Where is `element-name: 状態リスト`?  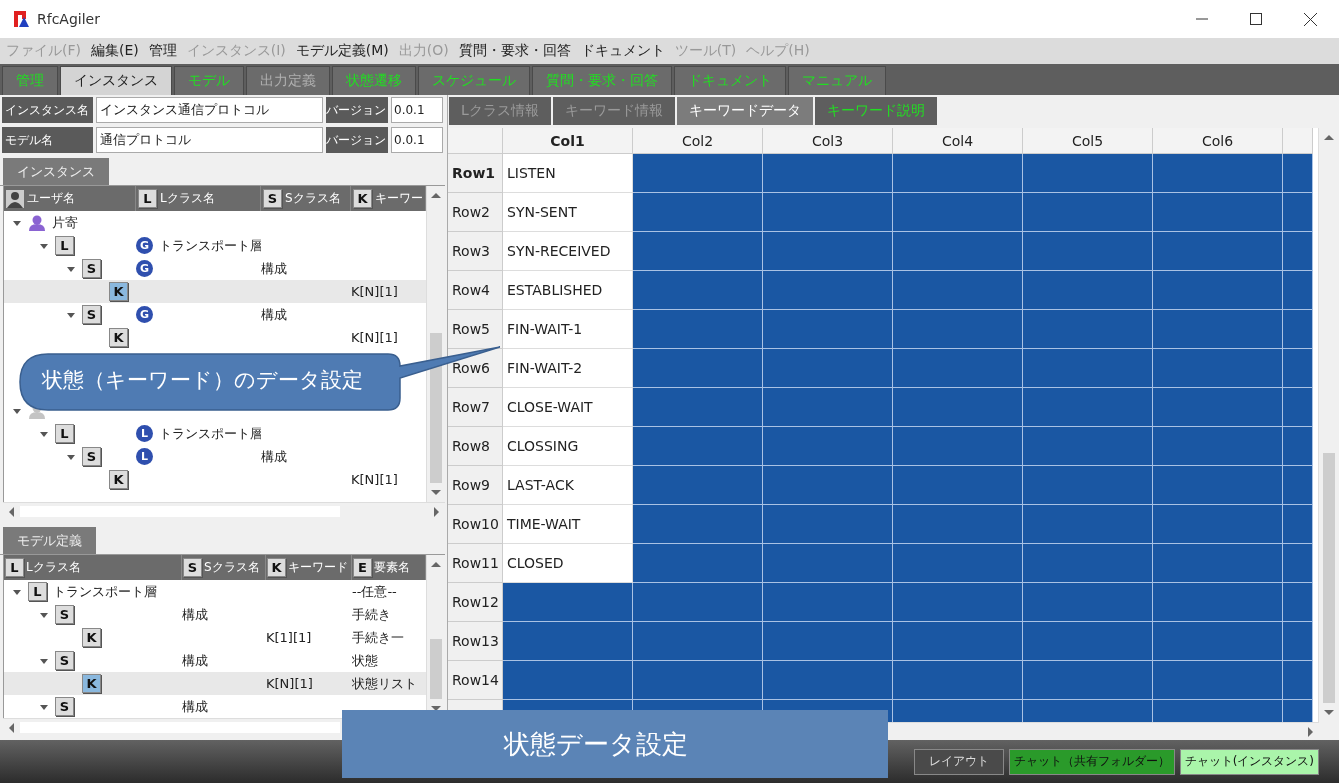
element-name: 状態リスト is located at coordinates (384, 683).